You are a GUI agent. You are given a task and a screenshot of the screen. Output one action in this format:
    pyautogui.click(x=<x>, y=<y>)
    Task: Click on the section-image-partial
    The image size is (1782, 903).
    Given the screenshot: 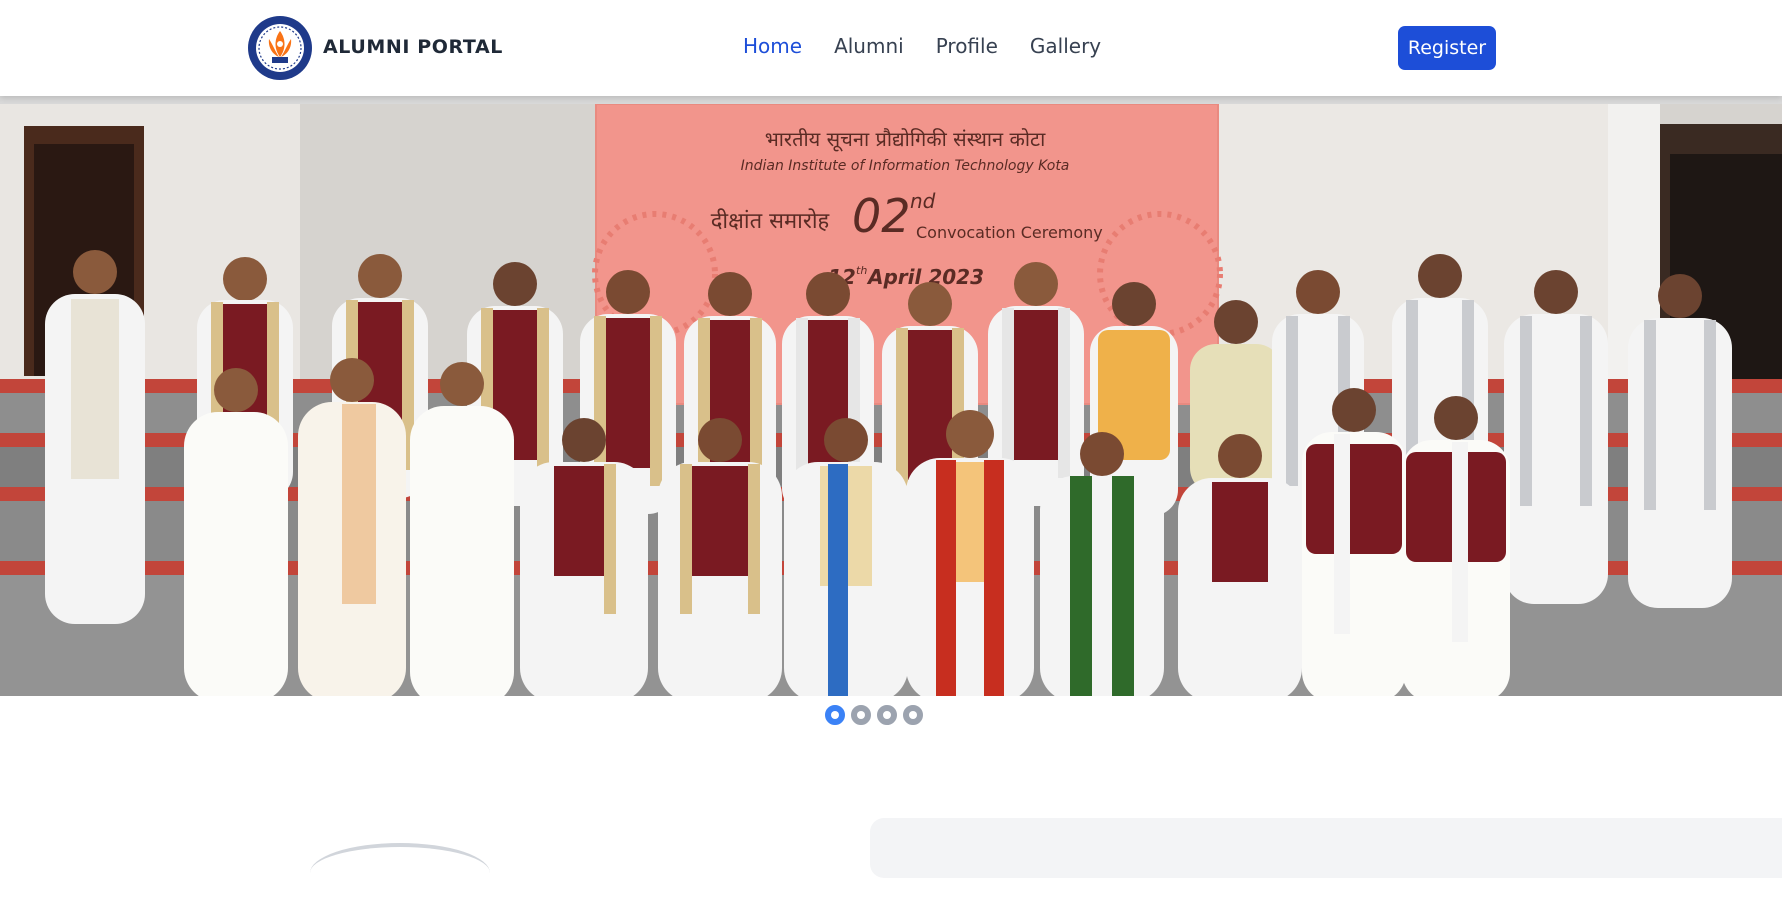 What is the action you would take?
    pyautogui.click(x=400, y=873)
    